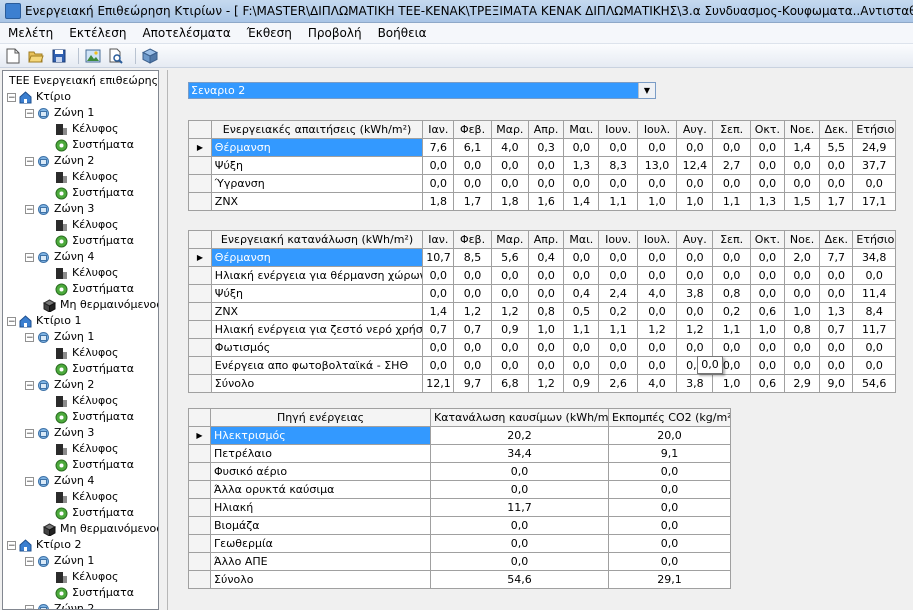  Describe the element at coordinates (97, 33) in the screenshot. I see `menu-ektelesi: Εκτέλεση` at that location.